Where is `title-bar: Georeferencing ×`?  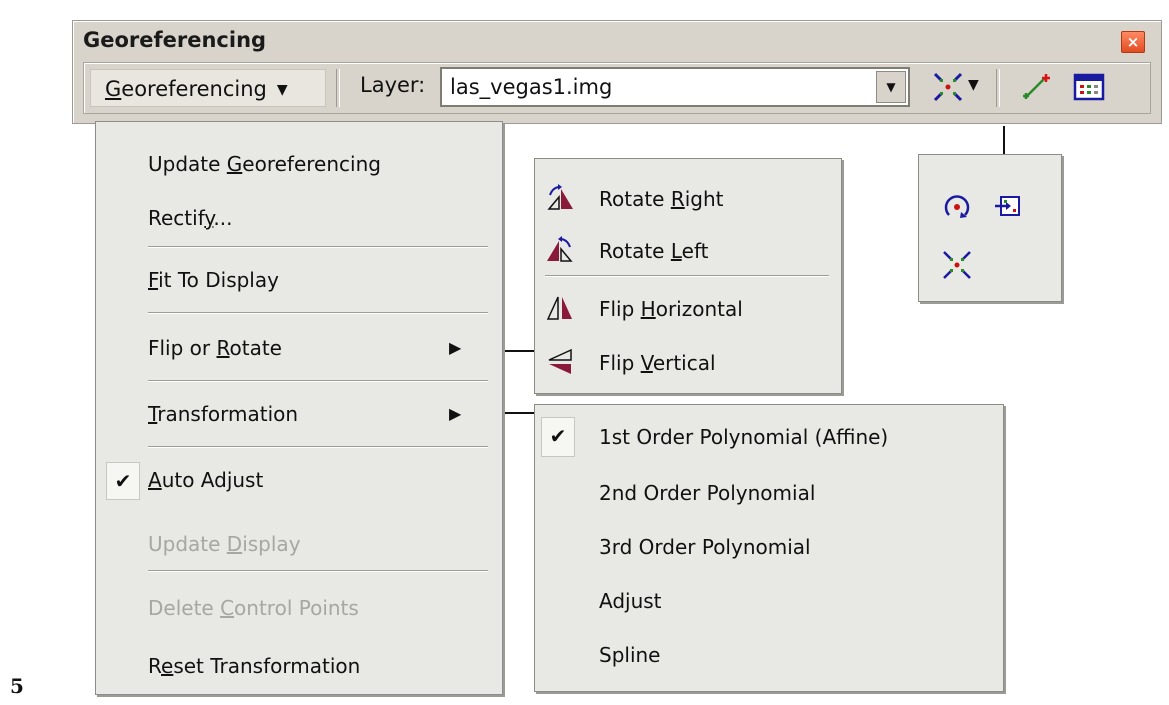 title-bar: Georeferencing × is located at coordinates (617, 40).